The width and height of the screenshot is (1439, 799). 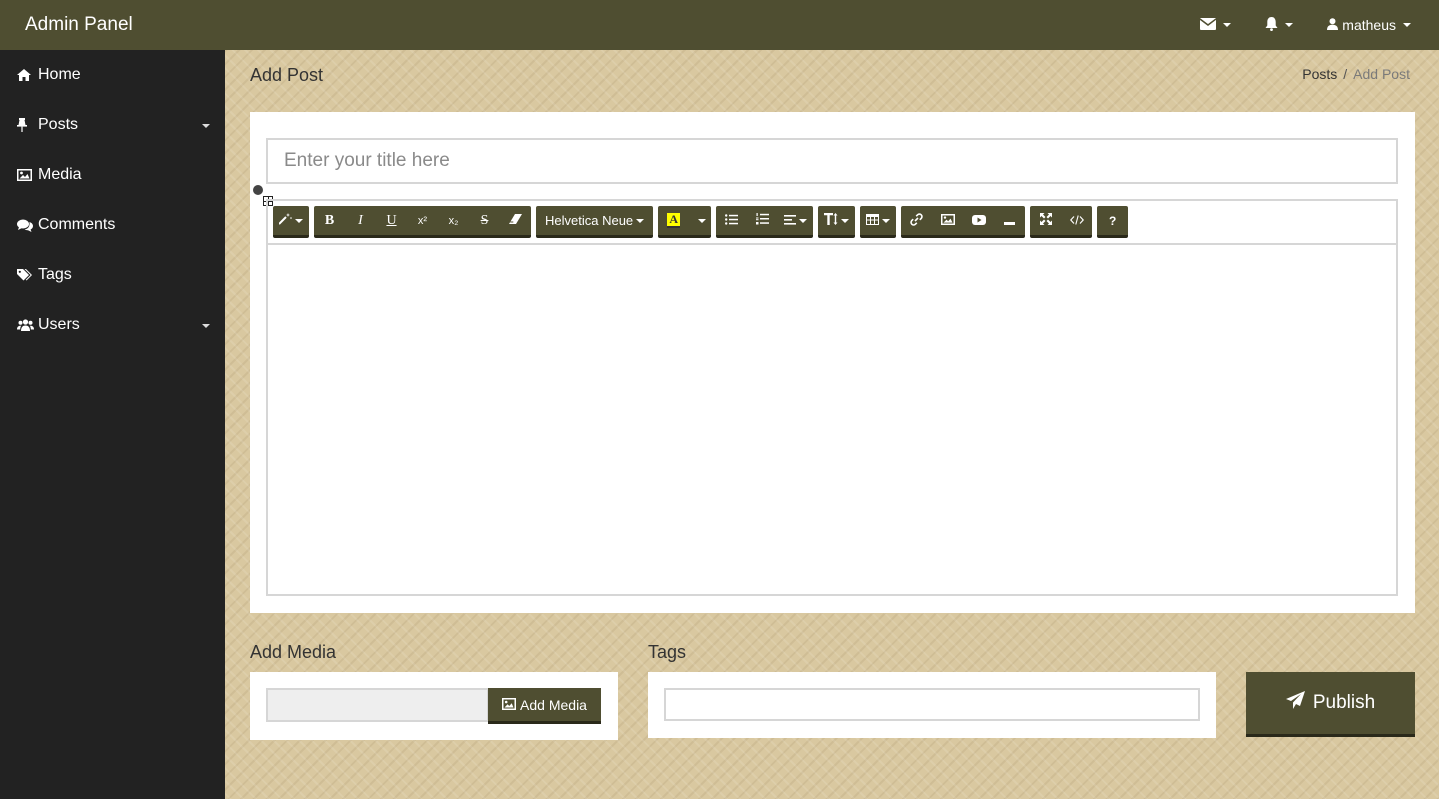 I want to click on strikethrough-button: S, so click(x=484, y=220).